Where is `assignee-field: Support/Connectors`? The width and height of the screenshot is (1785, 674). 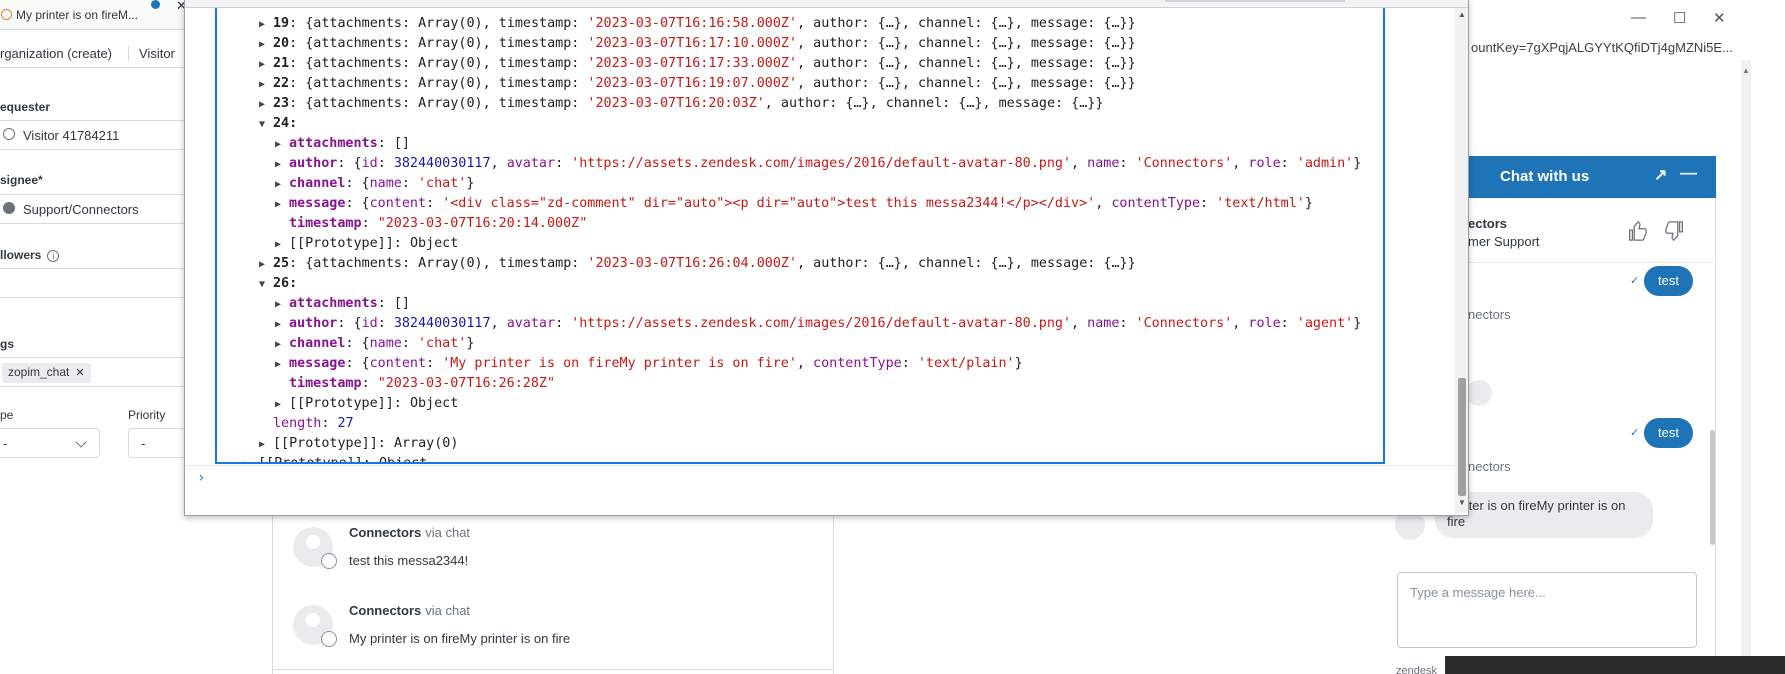
assignee-field: Support/Connectors is located at coordinates (93, 209).